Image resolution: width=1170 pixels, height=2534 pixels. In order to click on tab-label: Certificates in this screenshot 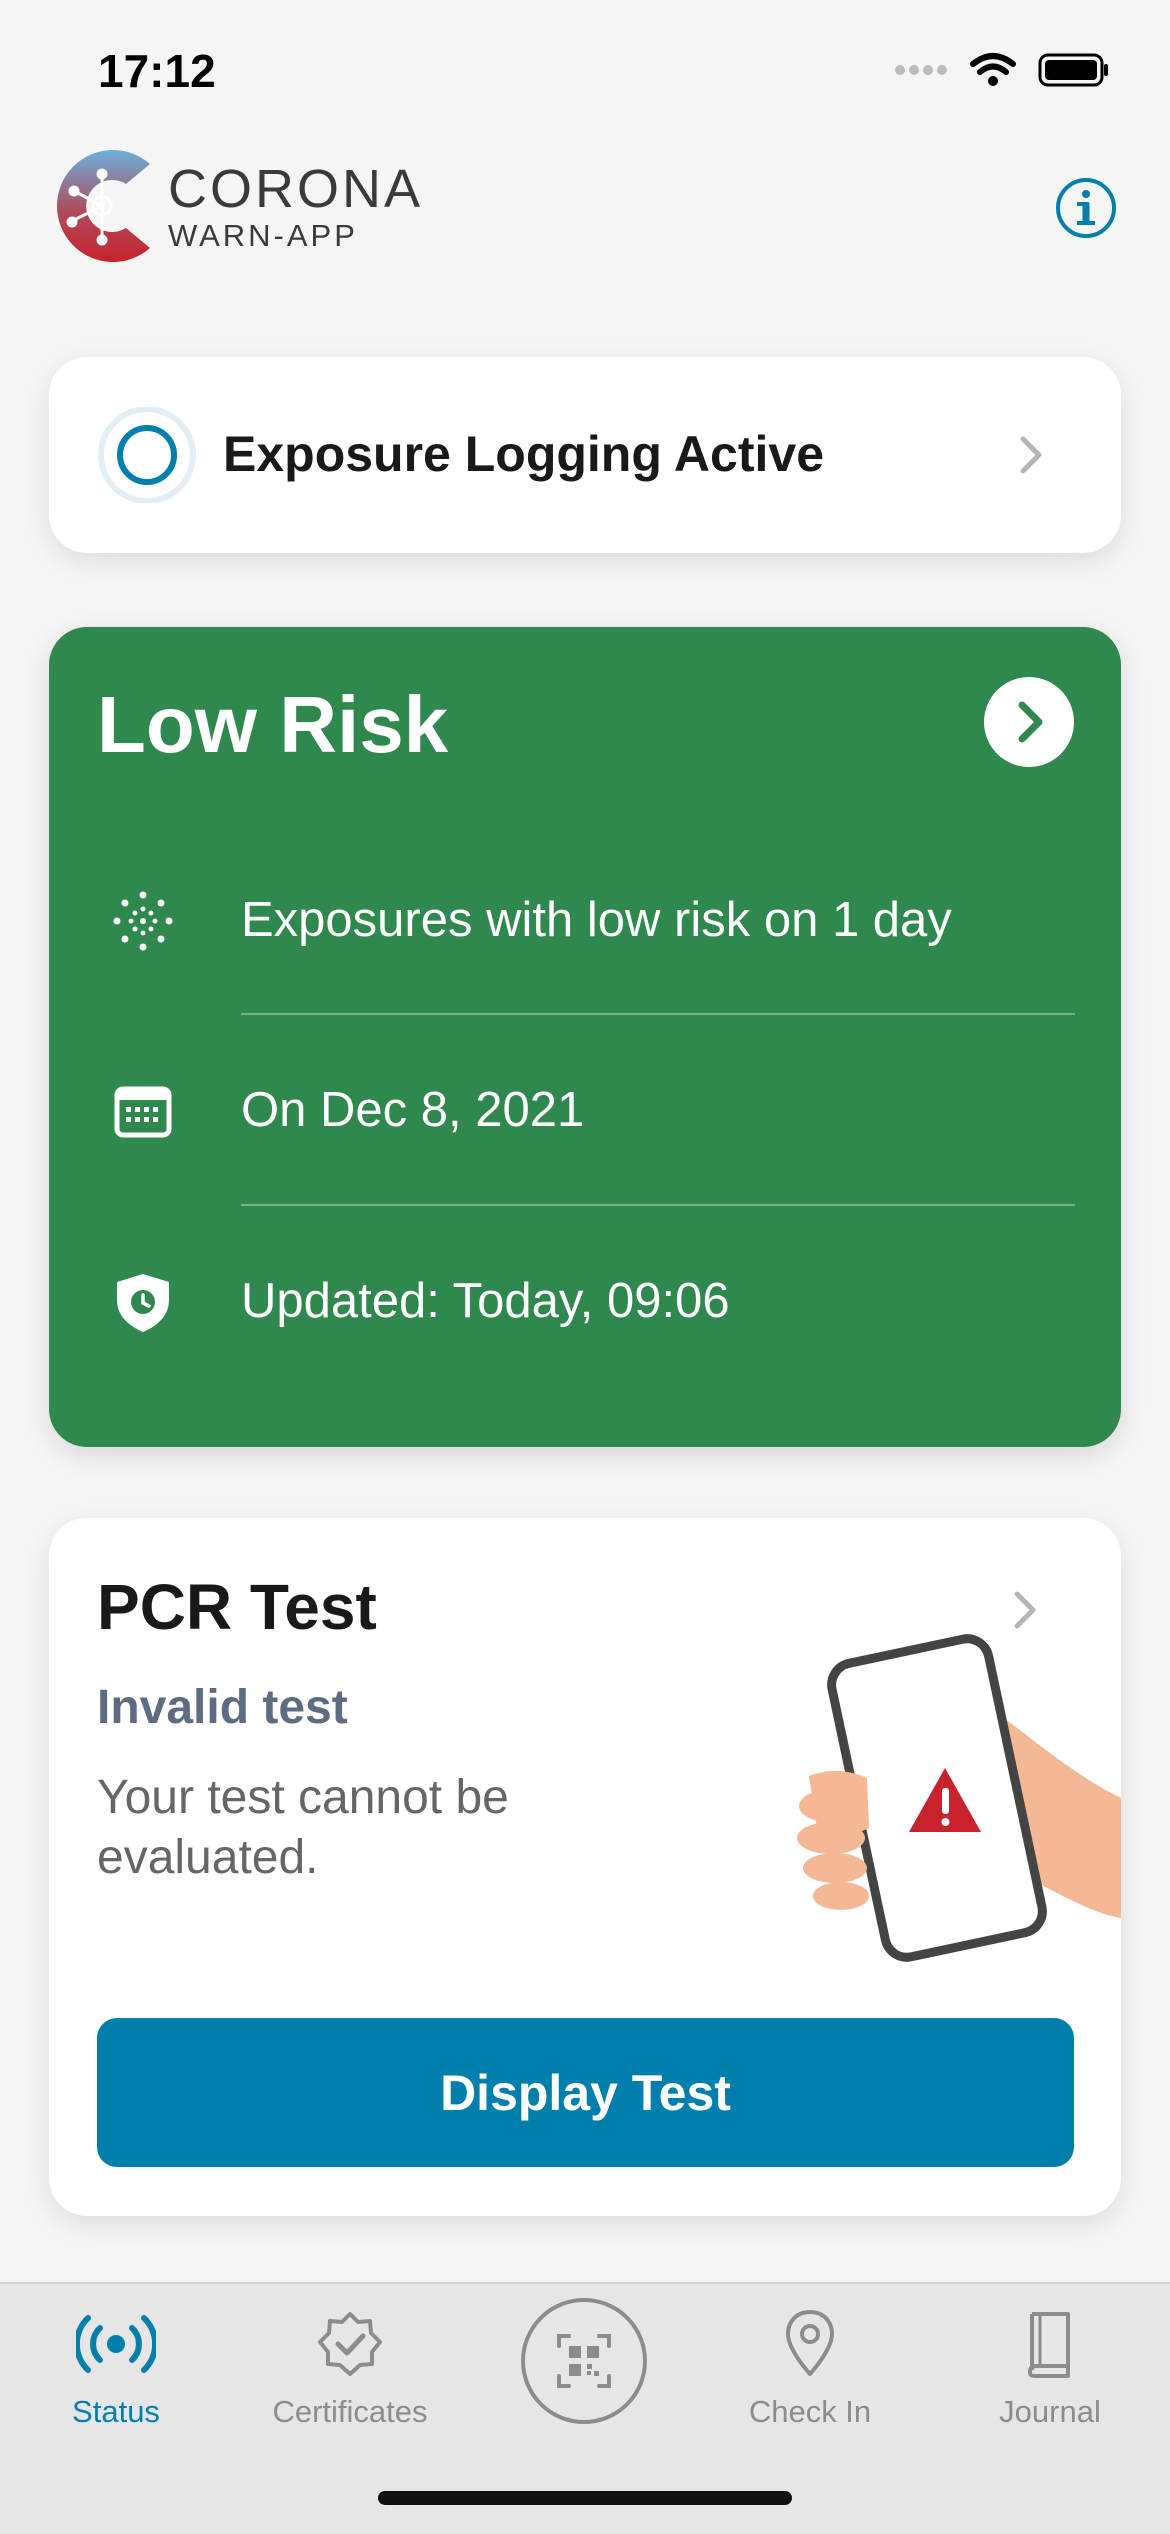, I will do `click(350, 2411)`.